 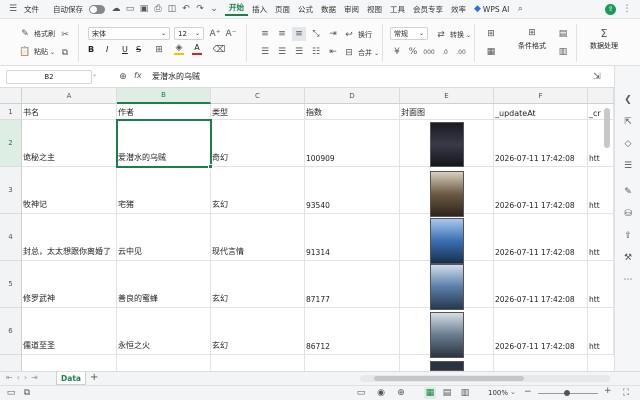 I want to click on increase-font-icon: A⁺, so click(x=215, y=34).